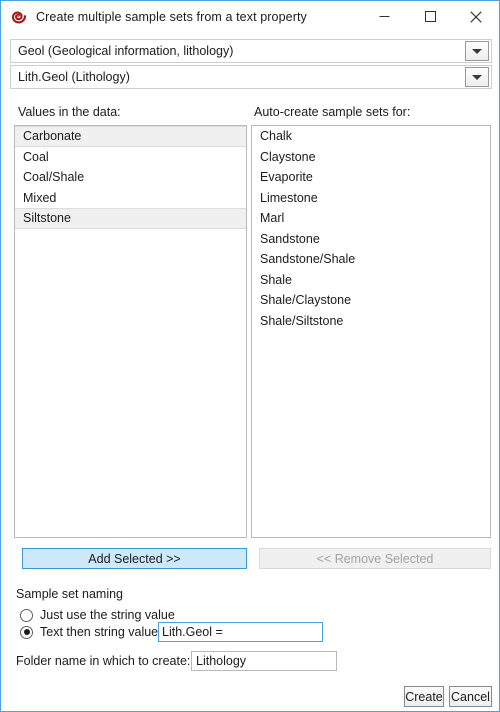 Image resolution: width=500 pixels, height=712 pixels. I want to click on list-item: Coal/Shale, so click(130, 177).